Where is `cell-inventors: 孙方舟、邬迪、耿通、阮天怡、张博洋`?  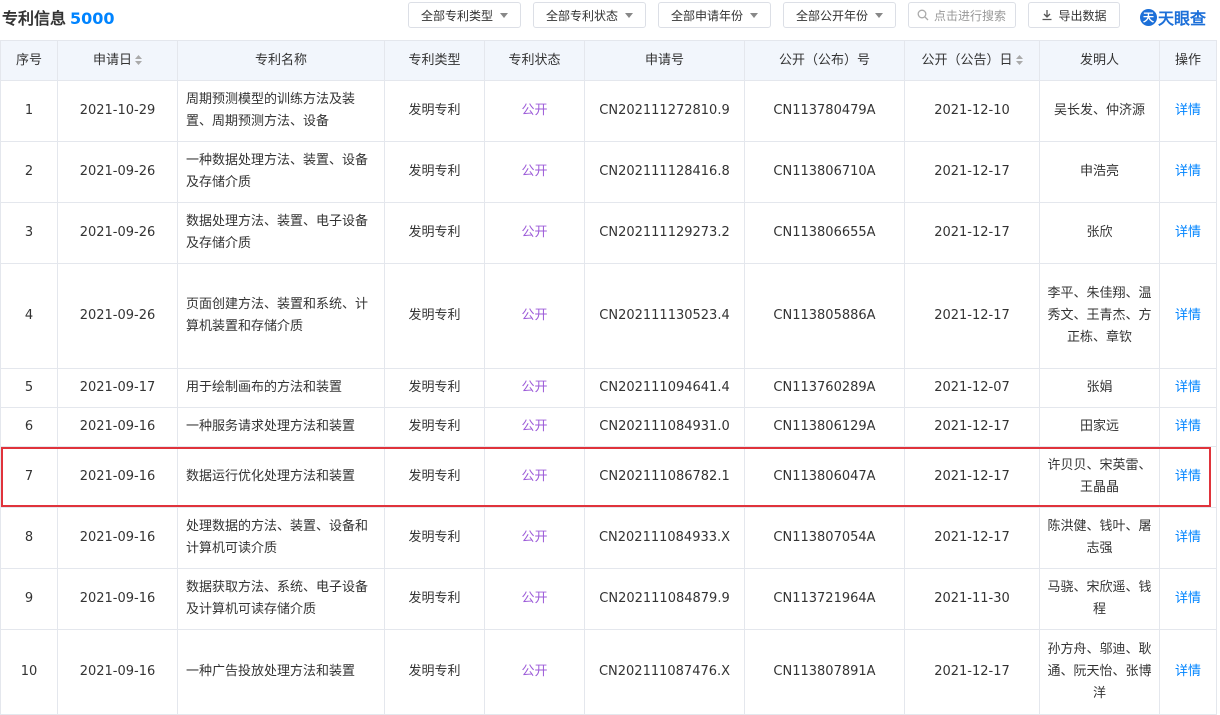
cell-inventors: 孙方舟、邬迪、耿通、阮天怡、张博洋 is located at coordinates (1099, 672).